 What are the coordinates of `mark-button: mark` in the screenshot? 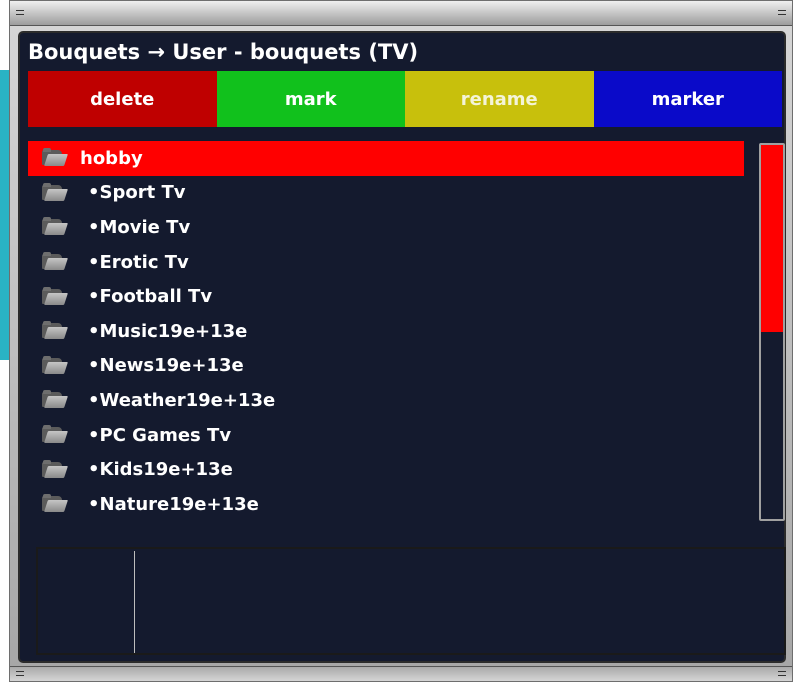 It's located at (310, 99).